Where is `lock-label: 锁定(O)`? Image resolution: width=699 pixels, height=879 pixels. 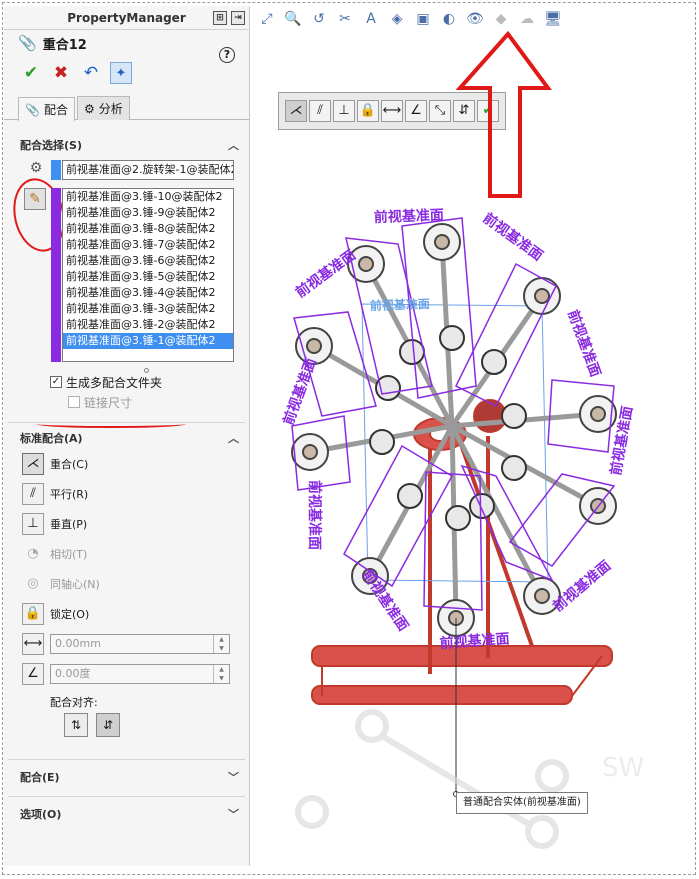 lock-label: 锁定(O) is located at coordinates (70, 614).